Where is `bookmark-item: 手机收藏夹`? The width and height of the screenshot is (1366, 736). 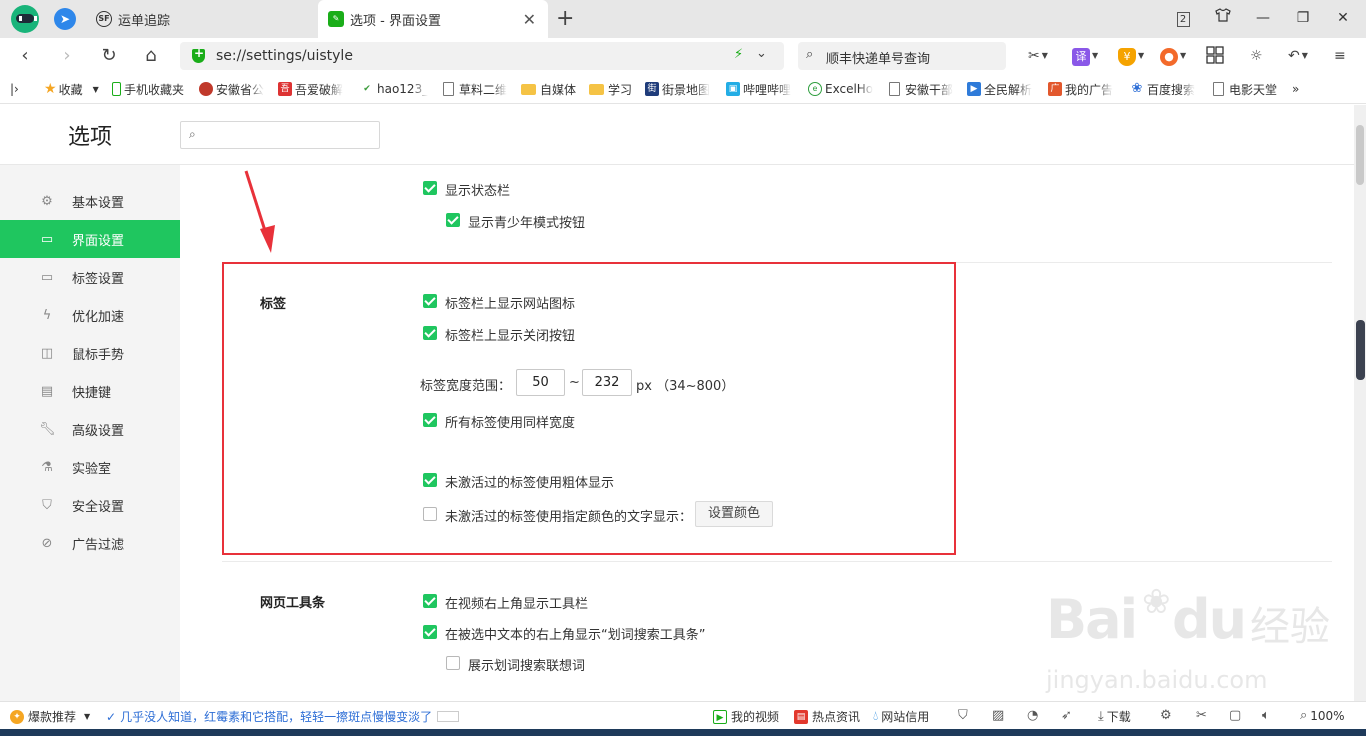
bookmark-item: 手机收藏夹 is located at coordinates (148, 89).